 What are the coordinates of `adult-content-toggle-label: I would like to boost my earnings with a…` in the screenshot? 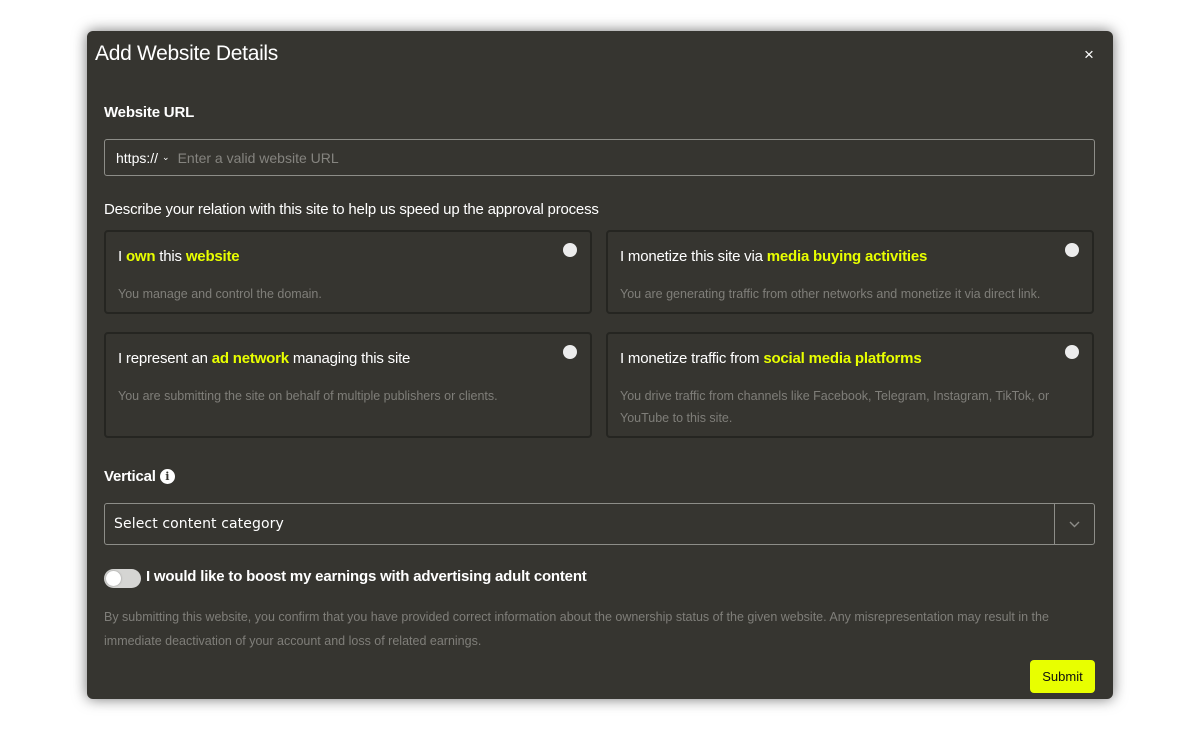 It's located at (366, 576).